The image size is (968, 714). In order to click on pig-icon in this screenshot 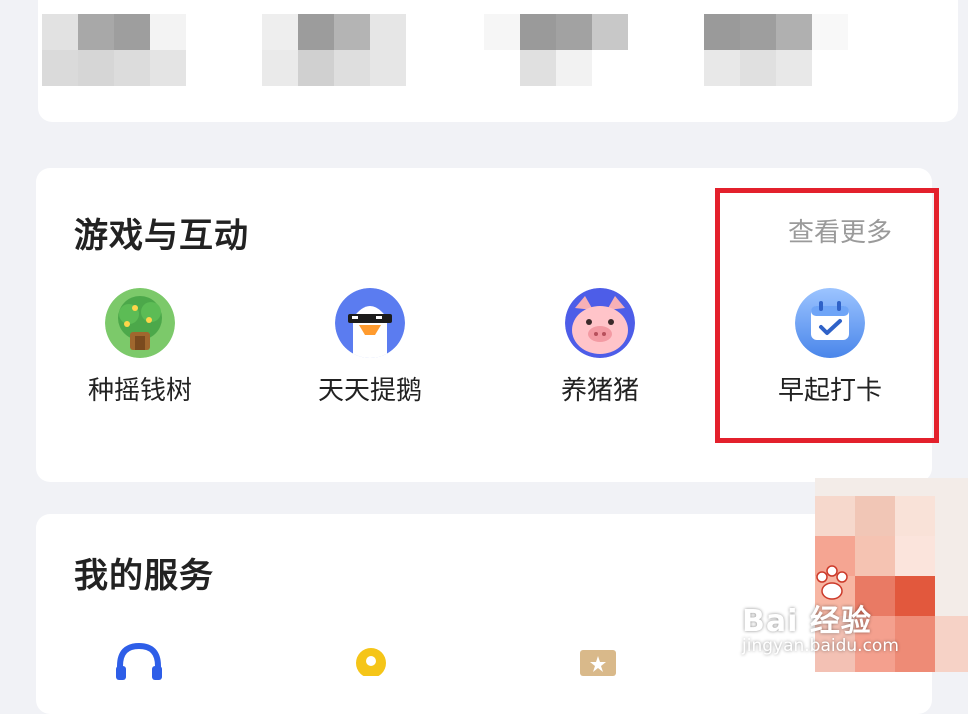, I will do `click(600, 323)`.